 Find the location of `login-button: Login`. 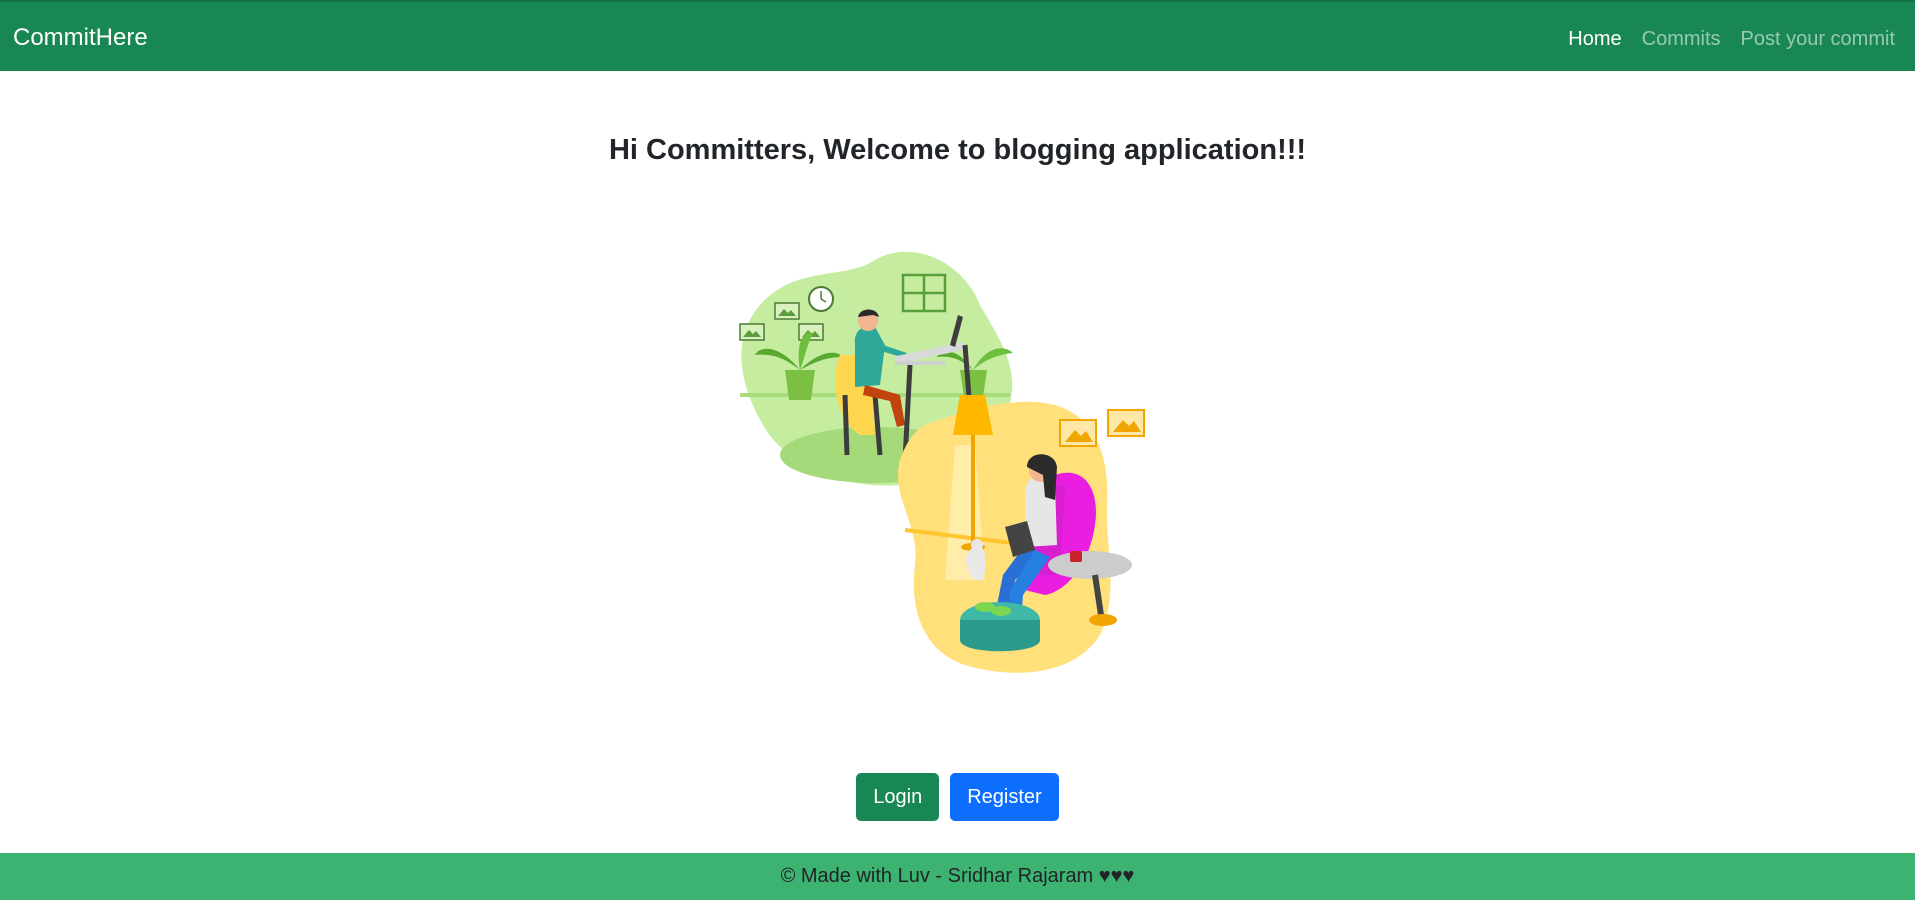

login-button: Login is located at coordinates (898, 797).